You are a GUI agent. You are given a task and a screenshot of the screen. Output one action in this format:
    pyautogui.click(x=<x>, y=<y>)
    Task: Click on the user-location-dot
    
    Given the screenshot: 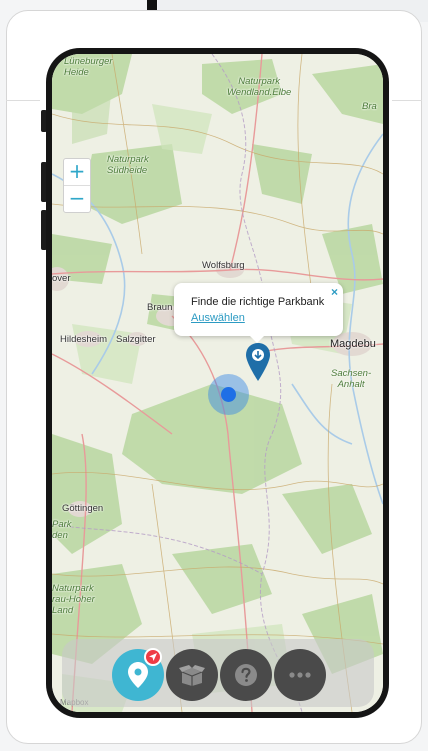 What is the action you would take?
    pyautogui.click(x=228, y=394)
    